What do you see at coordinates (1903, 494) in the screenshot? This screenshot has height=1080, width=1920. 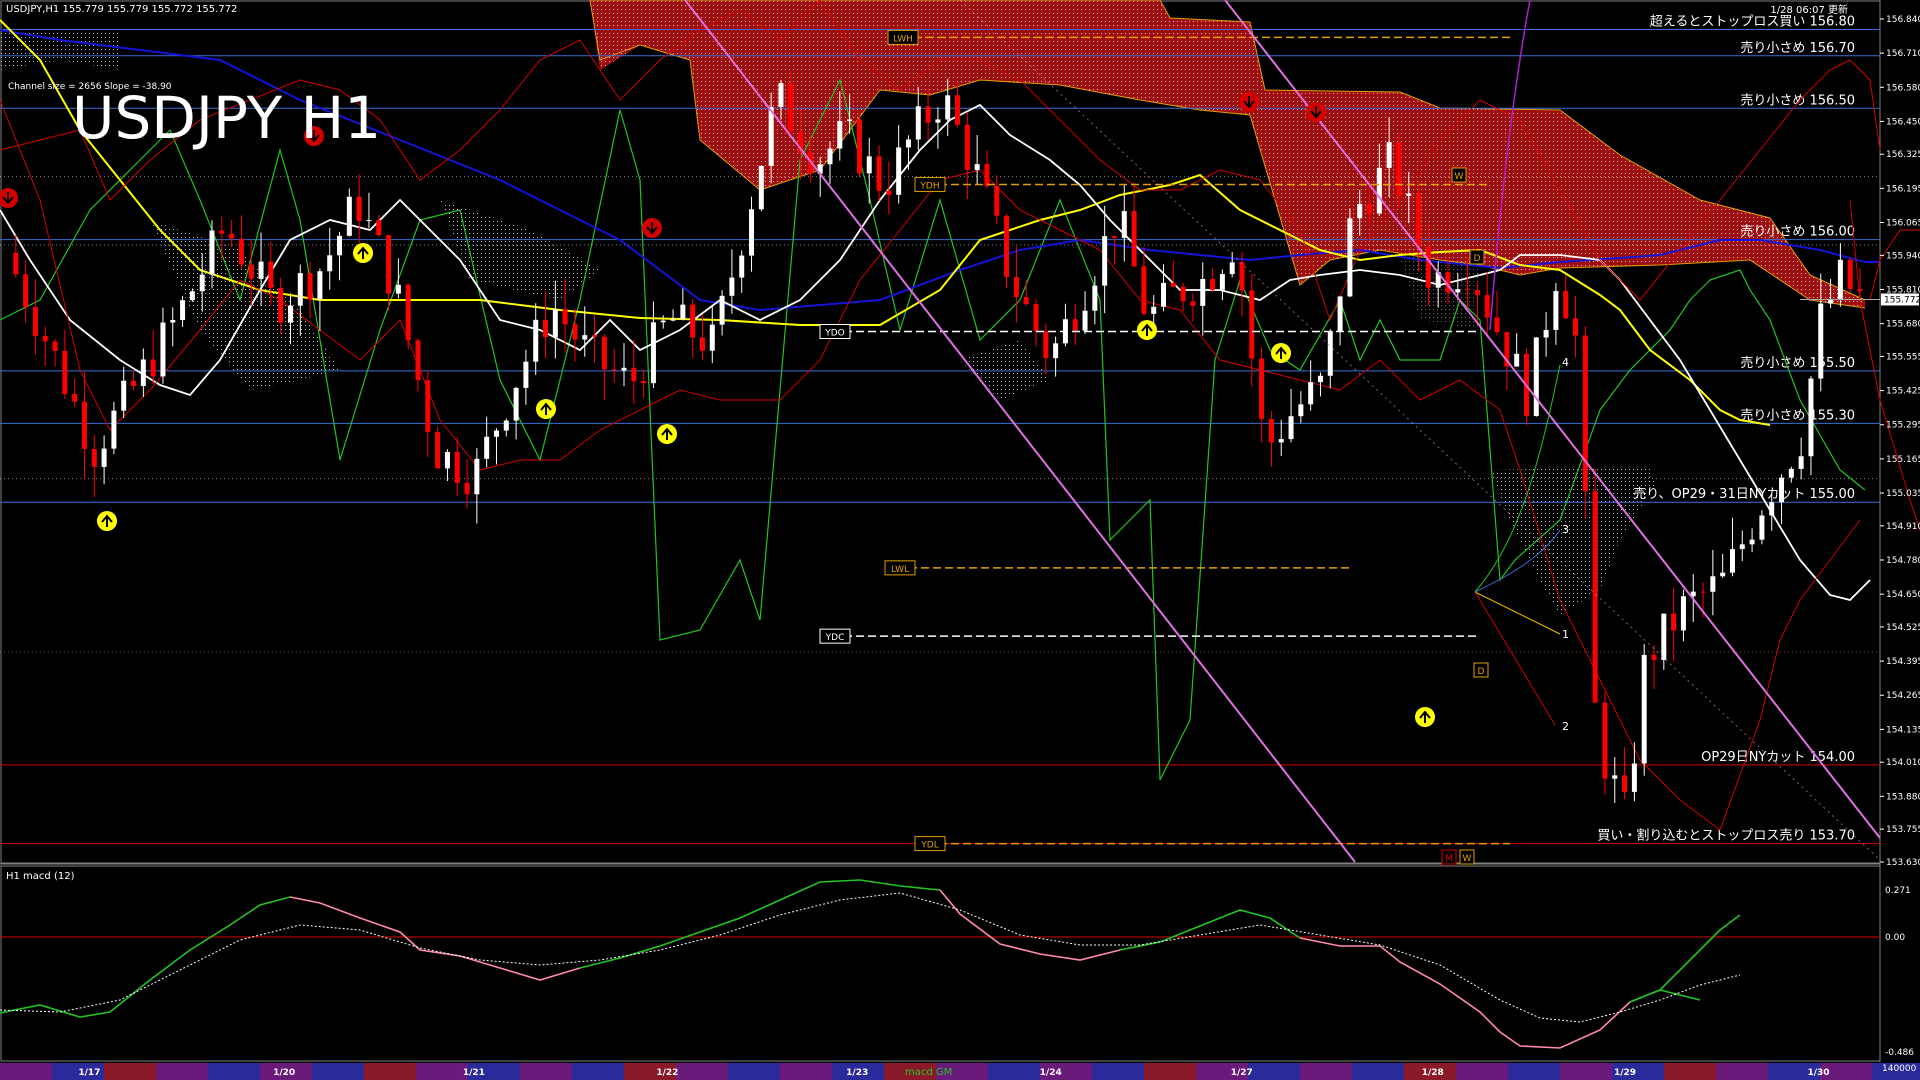 I see `y-tick-label: 155.035` at bounding box center [1903, 494].